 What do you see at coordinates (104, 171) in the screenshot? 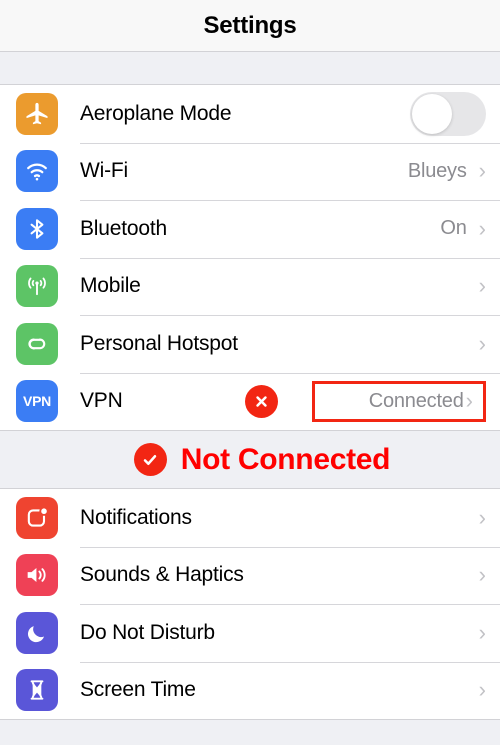
I see `settings-row-label: Wi-Fi` at bounding box center [104, 171].